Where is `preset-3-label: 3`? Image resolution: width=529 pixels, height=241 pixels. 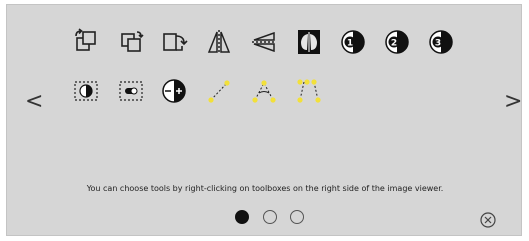 preset-3-label: 3 is located at coordinates (438, 44).